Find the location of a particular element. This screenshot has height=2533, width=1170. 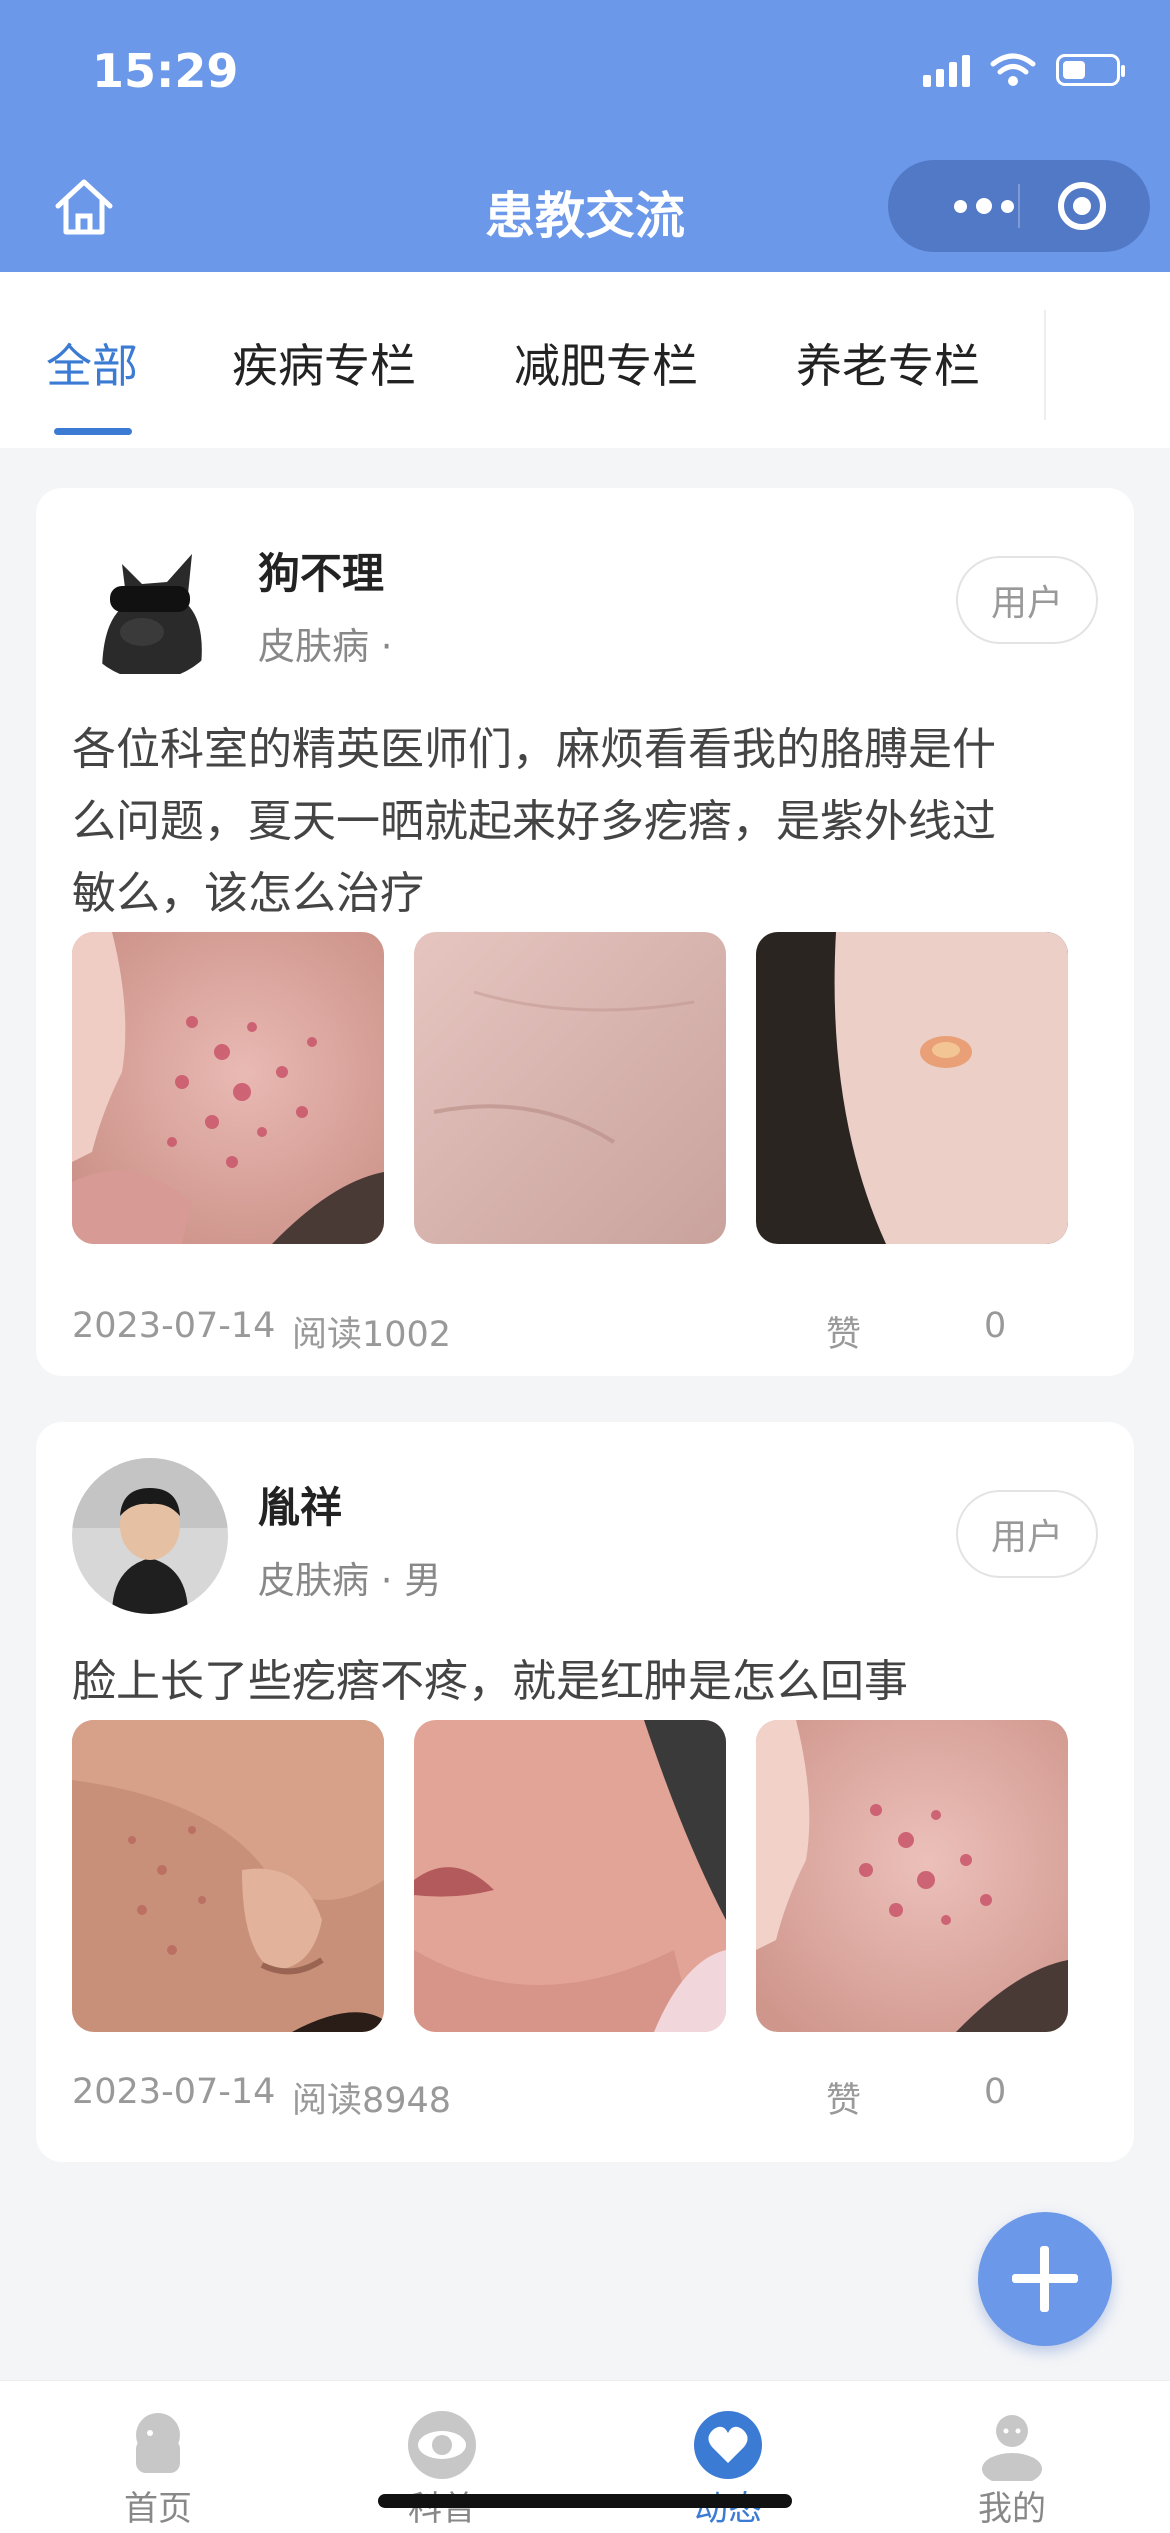

status-time: 15:29 is located at coordinates (165, 71).